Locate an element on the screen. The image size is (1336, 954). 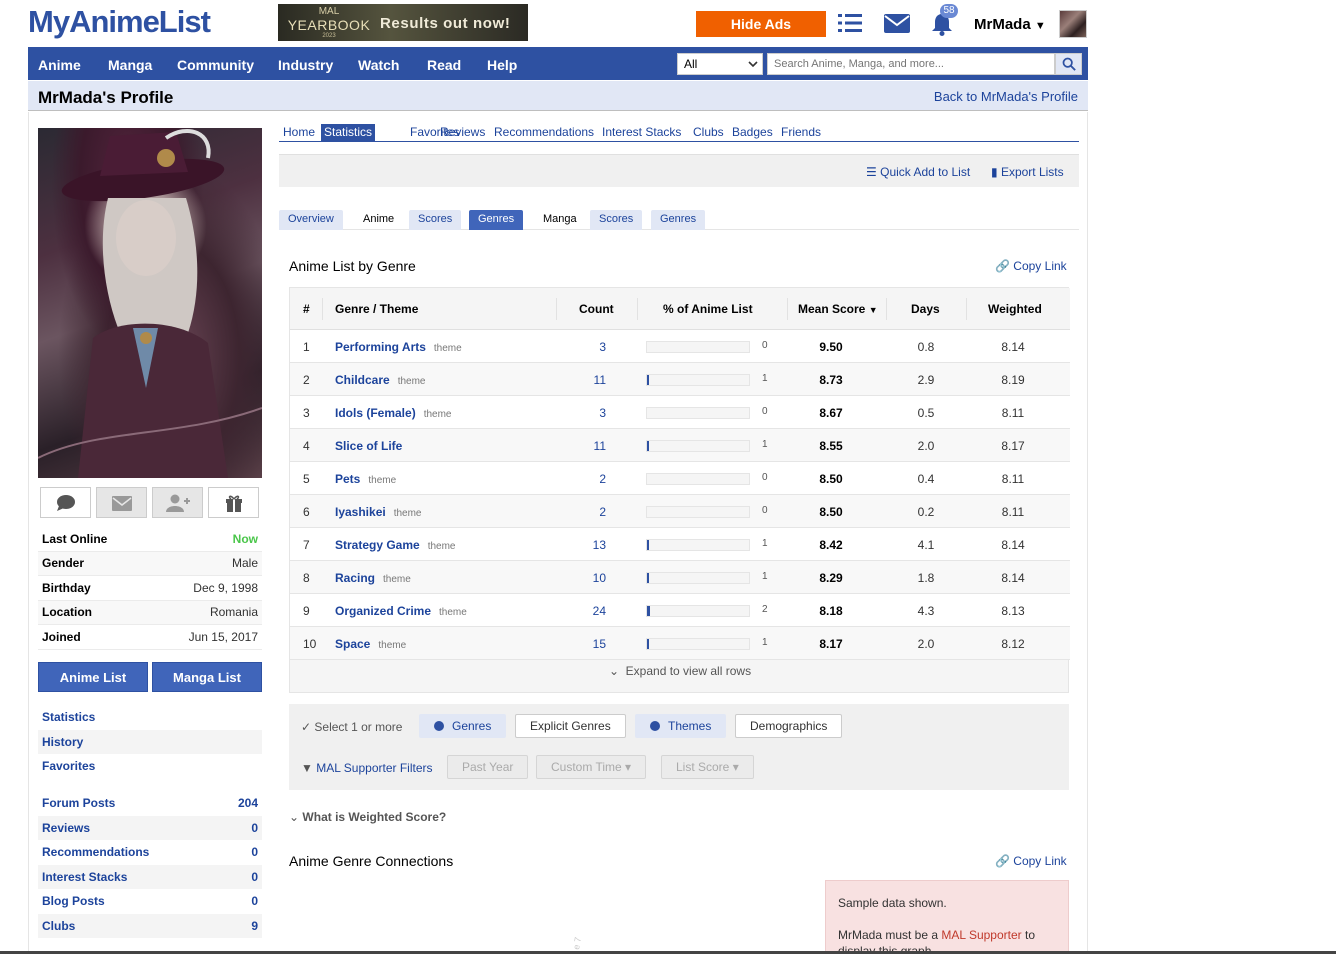
row-genre: Slice of Life is located at coordinates (372, 446).